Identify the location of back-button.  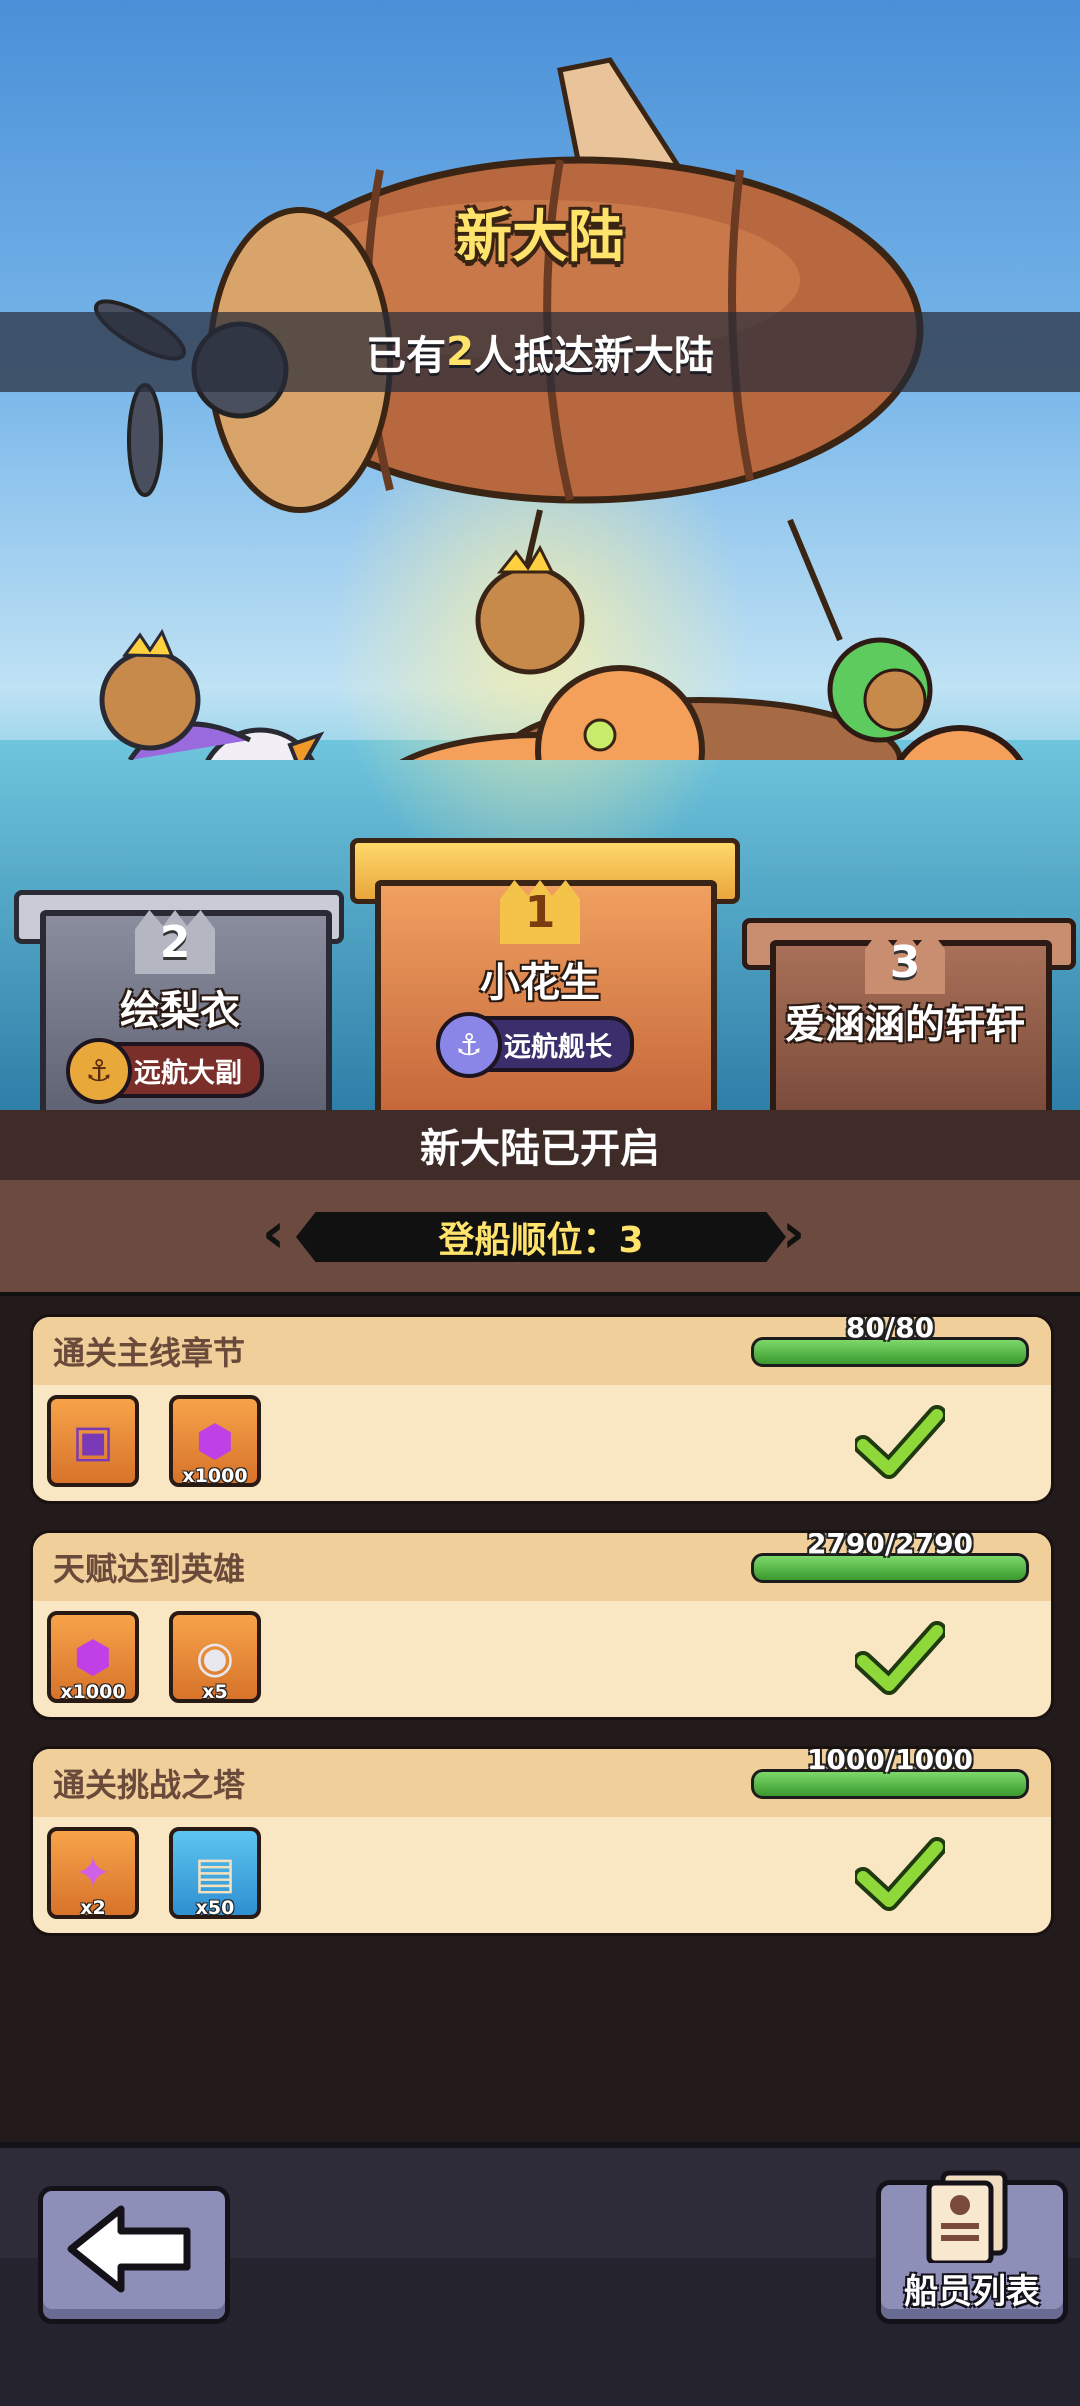
(134, 2255).